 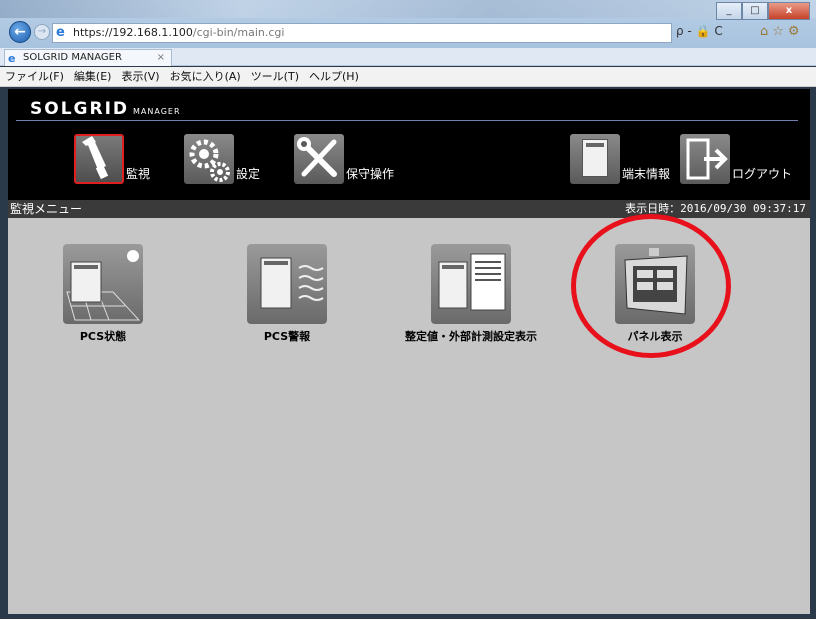 I want to click on nav-maintenance-label: 保守操作, so click(x=370, y=174).